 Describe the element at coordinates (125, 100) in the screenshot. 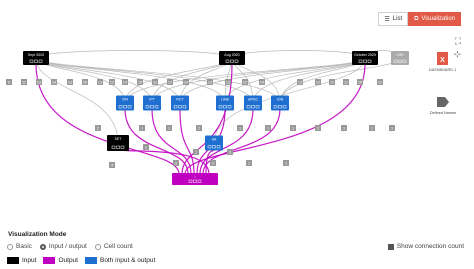

I see `node-label: VIN` at that location.